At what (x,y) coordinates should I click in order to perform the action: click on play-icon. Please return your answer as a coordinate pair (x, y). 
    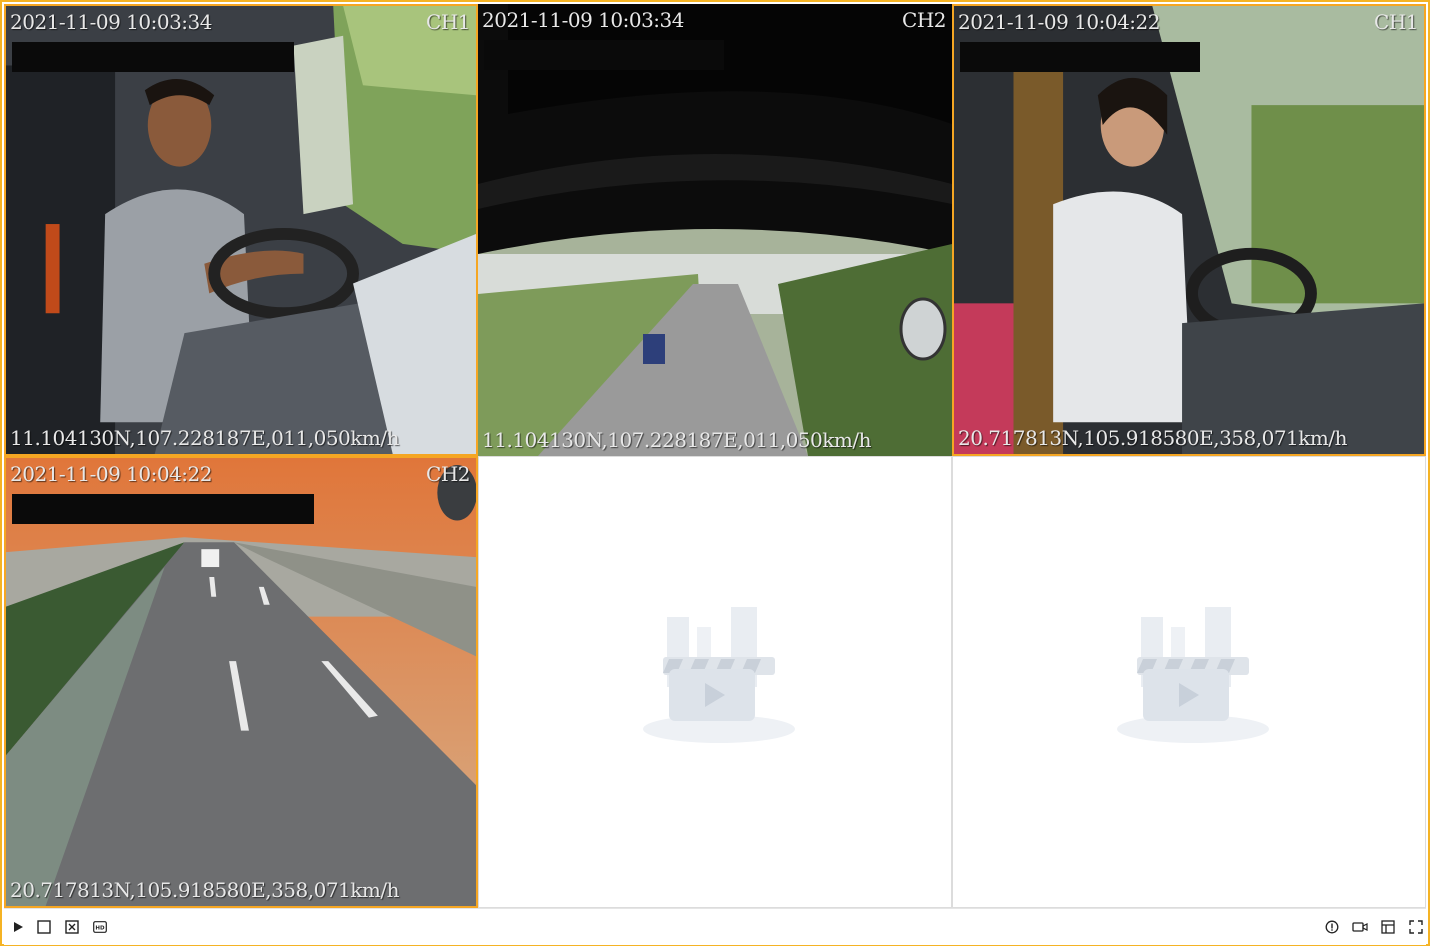
    Looking at the image, I should click on (18, 927).